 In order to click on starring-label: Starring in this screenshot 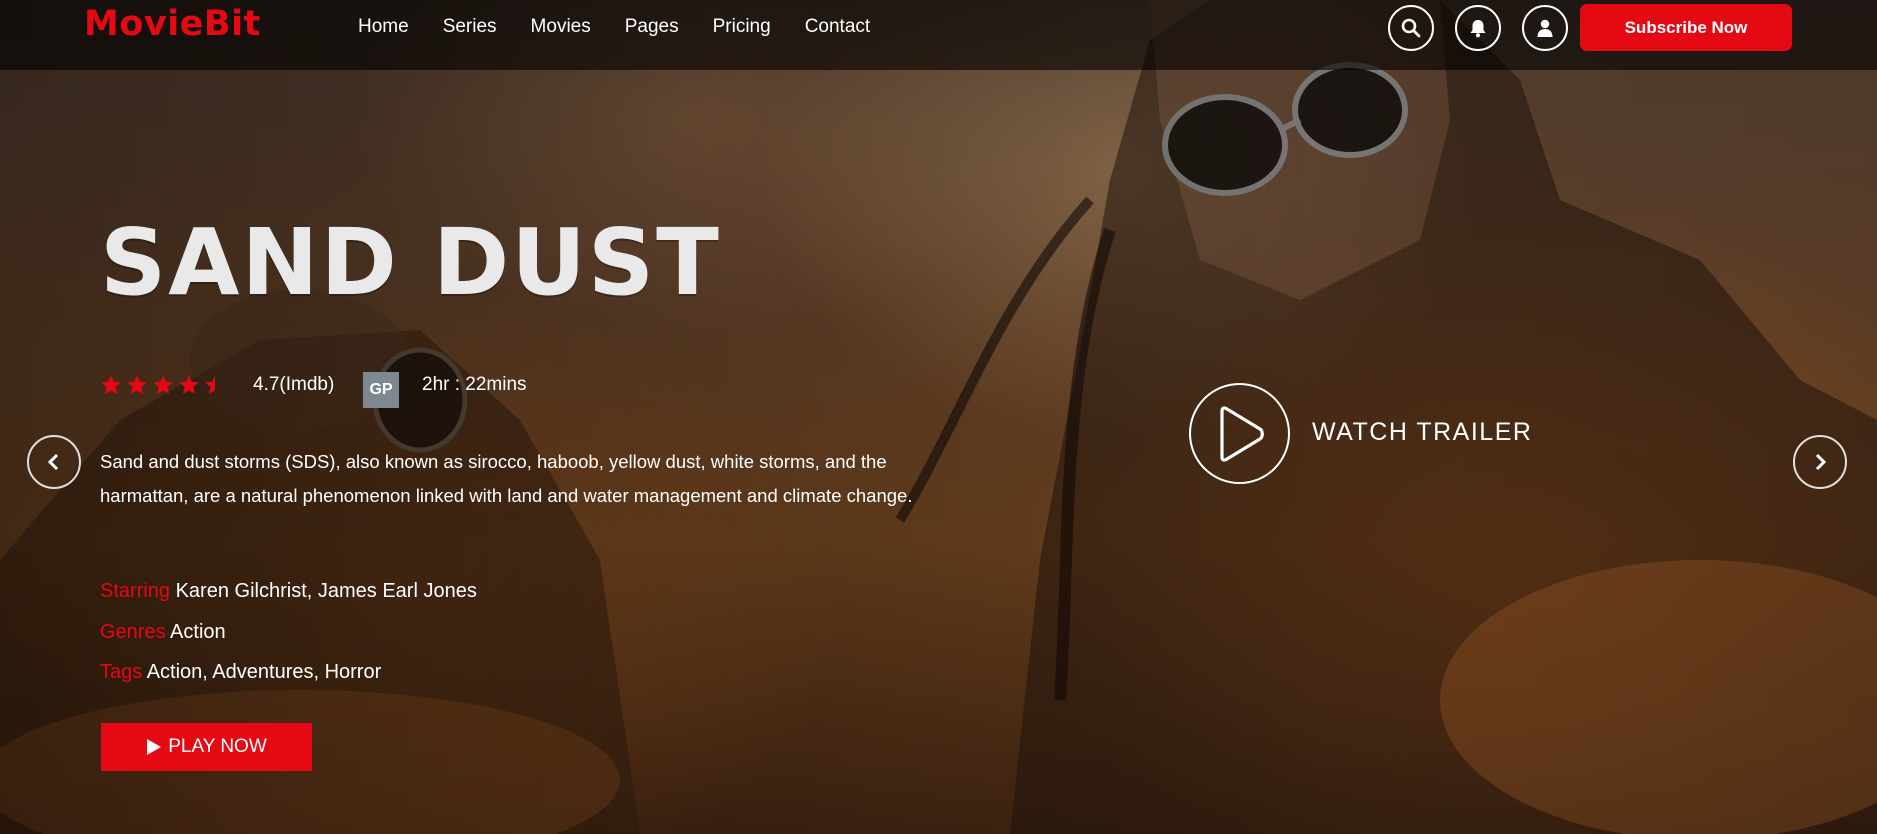, I will do `click(135, 591)`.